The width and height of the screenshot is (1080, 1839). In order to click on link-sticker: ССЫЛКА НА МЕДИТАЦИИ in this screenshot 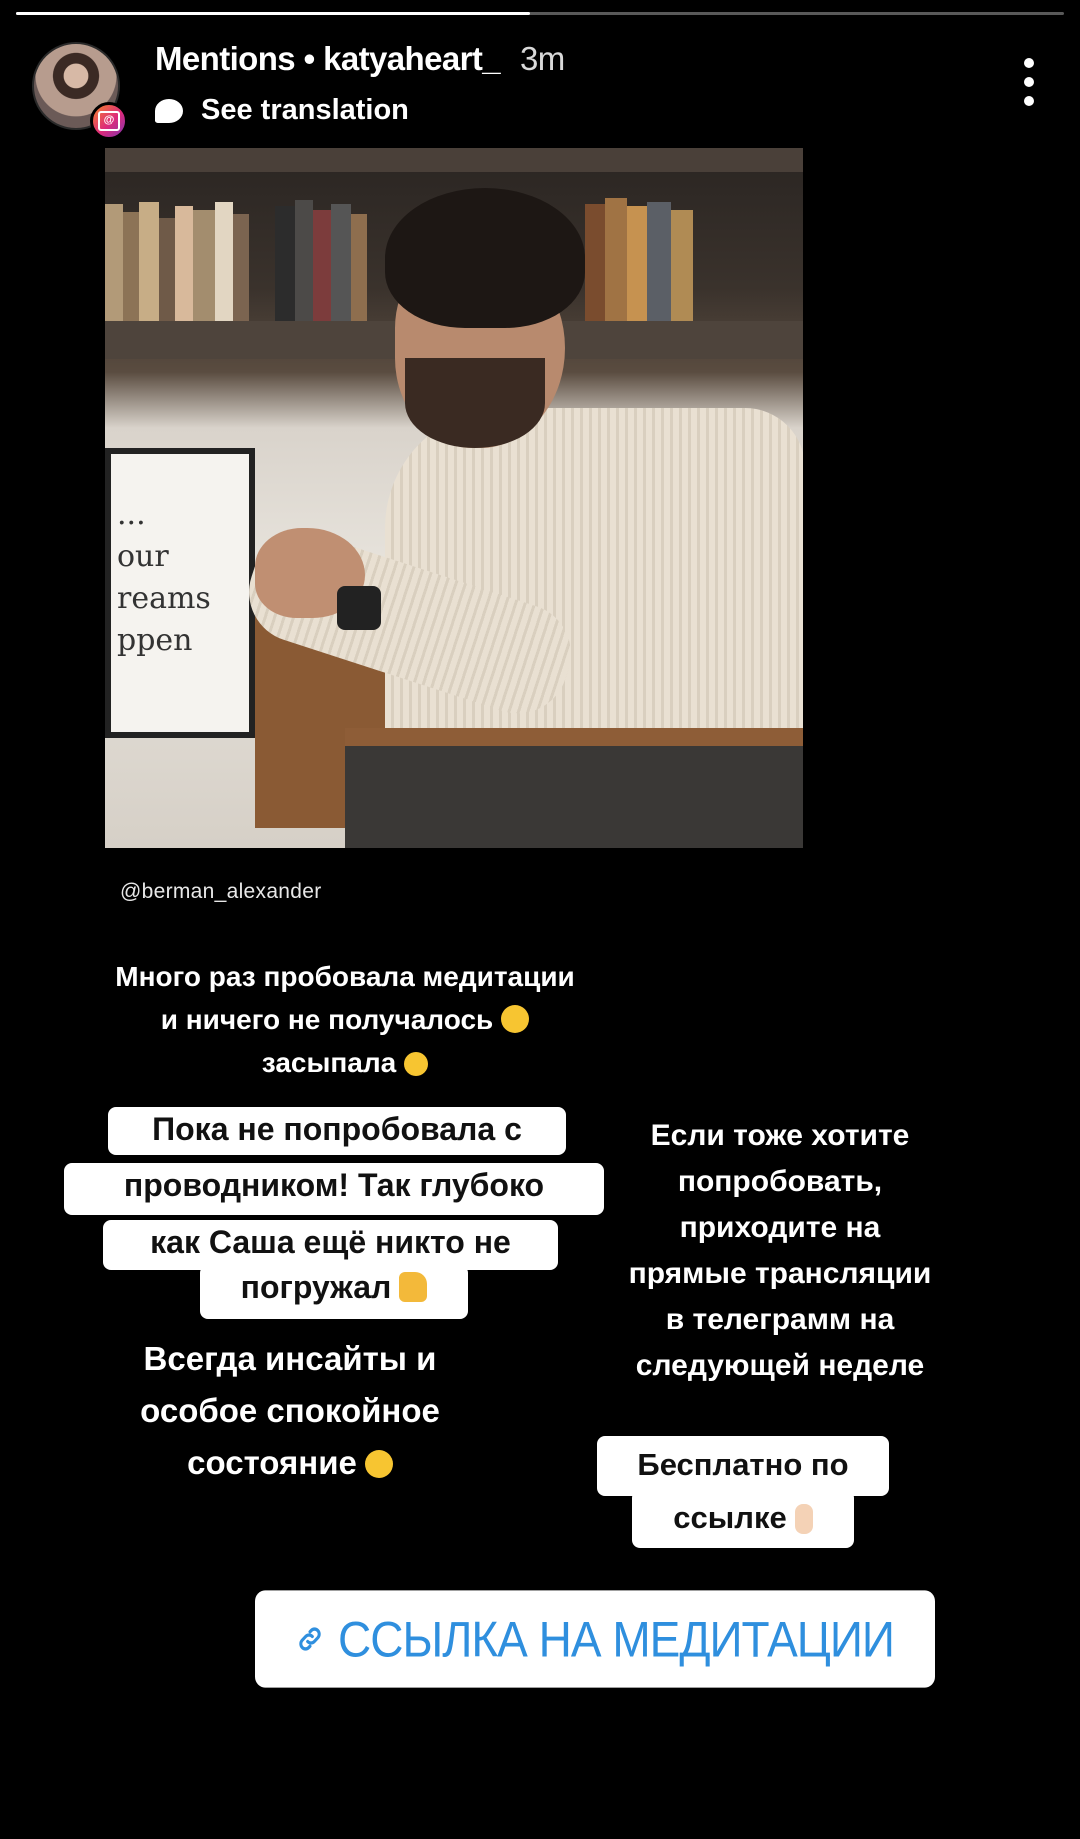, I will do `click(595, 1639)`.